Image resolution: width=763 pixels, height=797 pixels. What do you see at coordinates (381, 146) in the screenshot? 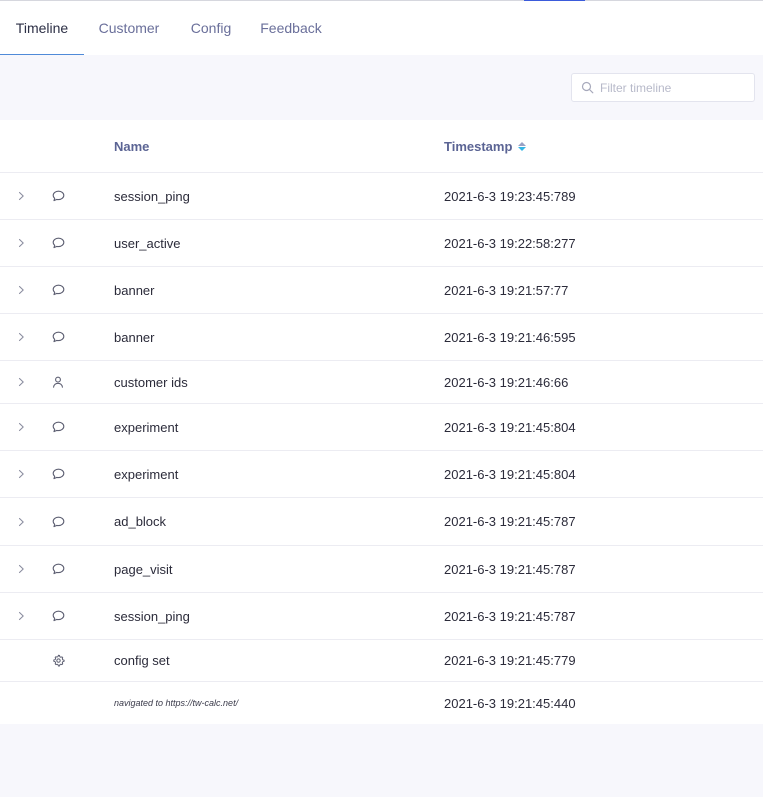
I see `table-header: Name Timestamp` at bounding box center [381, 146].